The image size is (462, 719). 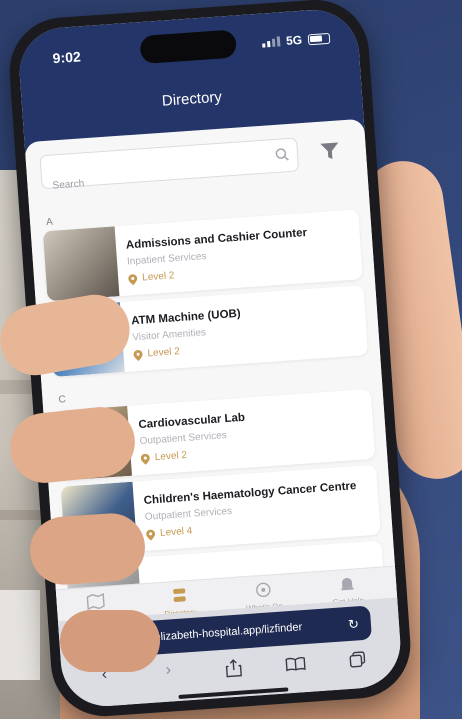 What do you see at coordinates (233, 668) in the screenshot?
I see `share-icon` at bounding box center [233, 668].